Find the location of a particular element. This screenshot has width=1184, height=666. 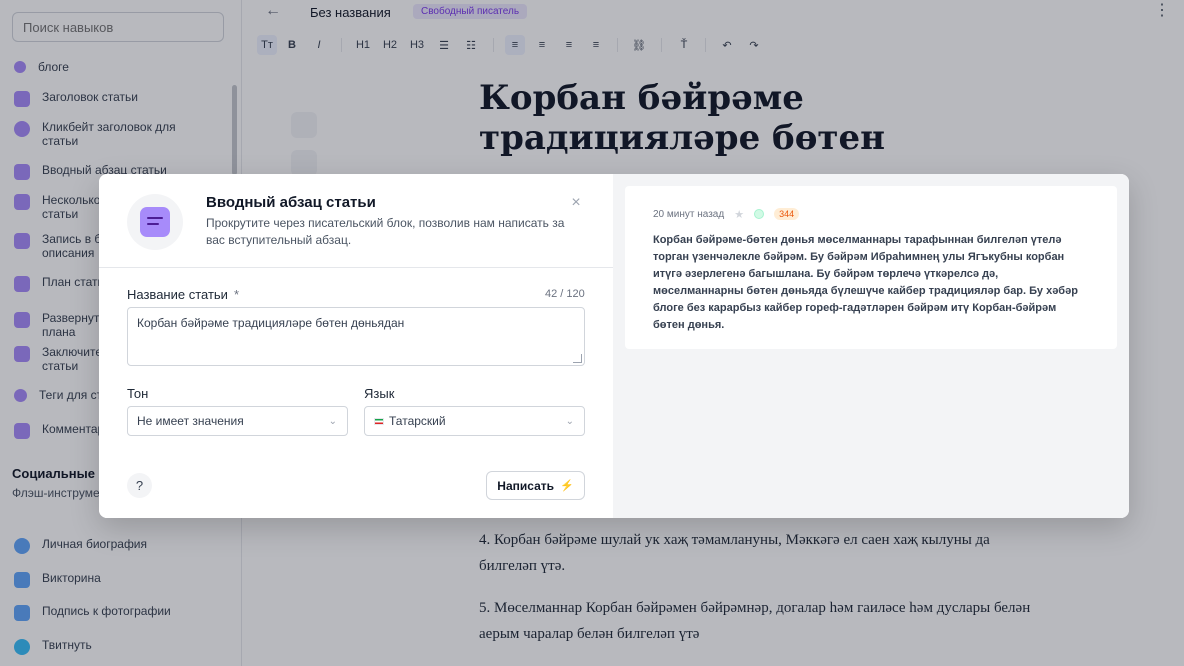

modal-title: Вводный абзац статьи is located at coordinates (291, 202).